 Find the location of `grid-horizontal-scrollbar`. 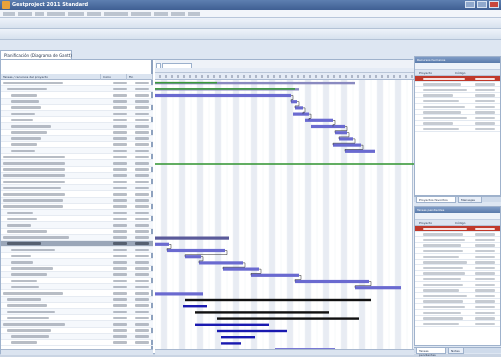

grid-horizontal-scrollbar is located at coordinates (77, 352).